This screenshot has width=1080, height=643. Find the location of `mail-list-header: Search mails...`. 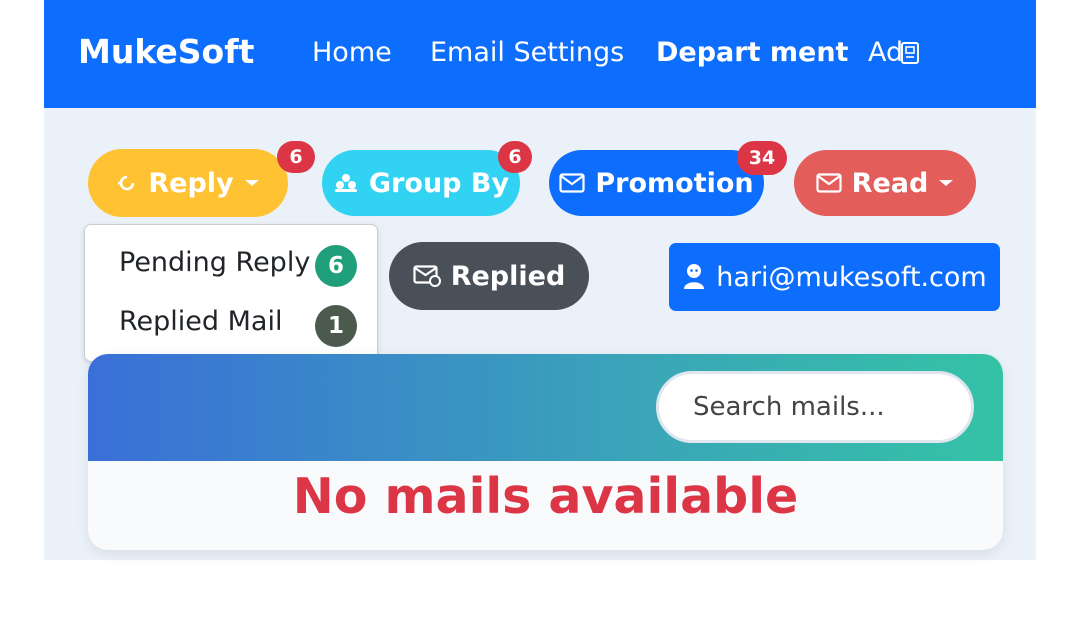

mail-list-header: Search mails... is located at coordinates (545, 407).